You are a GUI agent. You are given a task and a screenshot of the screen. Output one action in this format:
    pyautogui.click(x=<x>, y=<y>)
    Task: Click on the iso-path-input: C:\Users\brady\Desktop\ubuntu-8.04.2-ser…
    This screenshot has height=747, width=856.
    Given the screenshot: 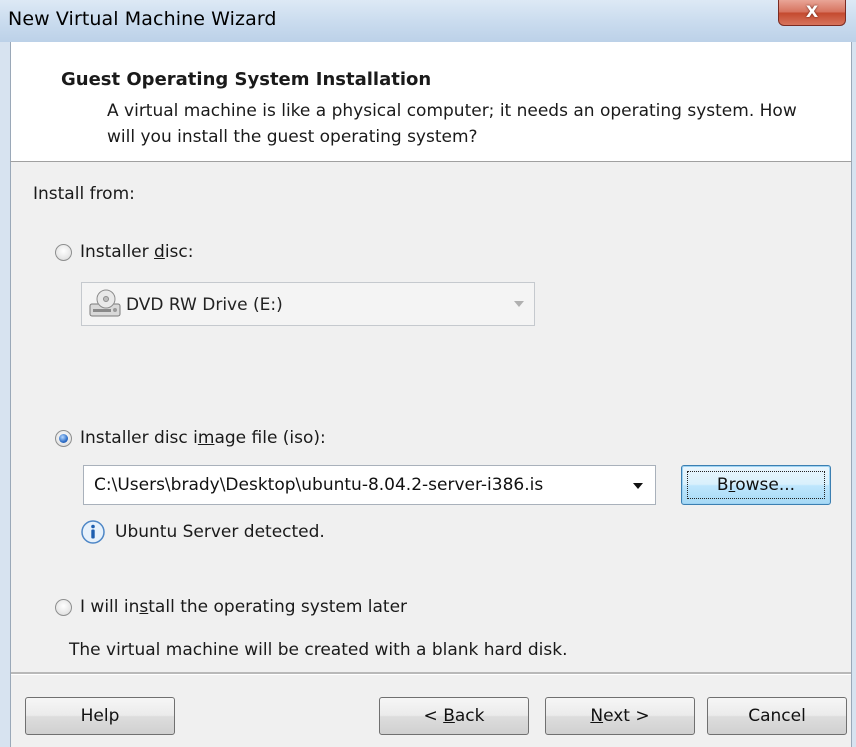 What is the action you would take?
    pyautogui.click(x=369, y=485)
    